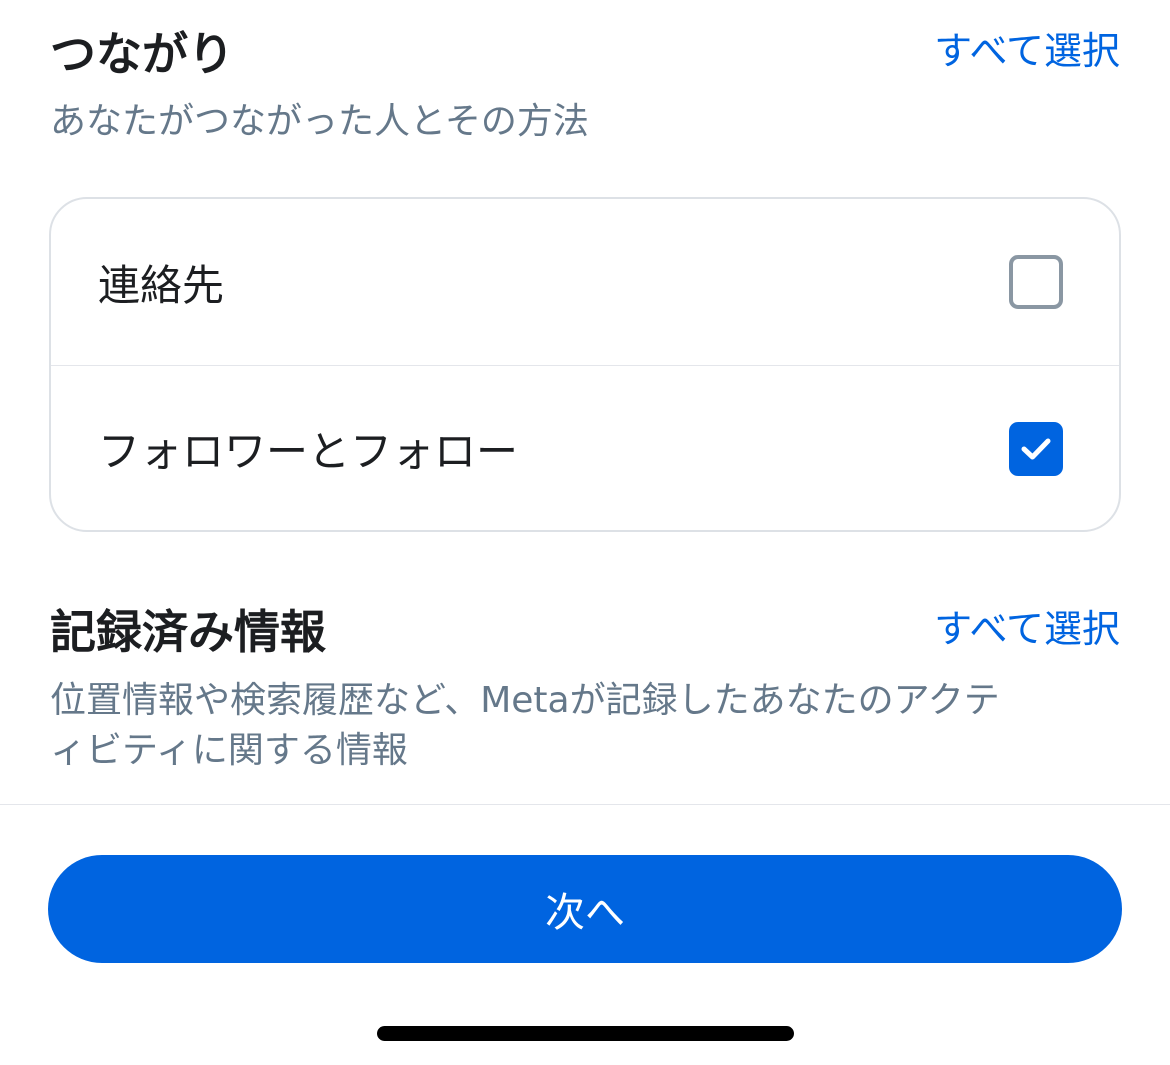 The width and height of the screenshot is (1170, 1065). I want to click on connections-header: つながり すべて選択, so click(585, 54).